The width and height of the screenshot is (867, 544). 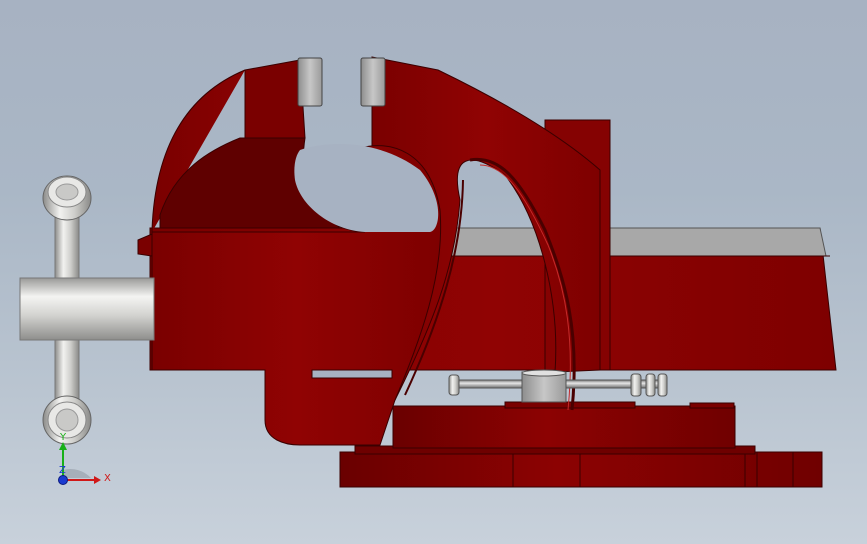 What do you see at coordinates (564, 425) in the screenshot?
I see `swivel-turntable` at bounding box center [564, 425].